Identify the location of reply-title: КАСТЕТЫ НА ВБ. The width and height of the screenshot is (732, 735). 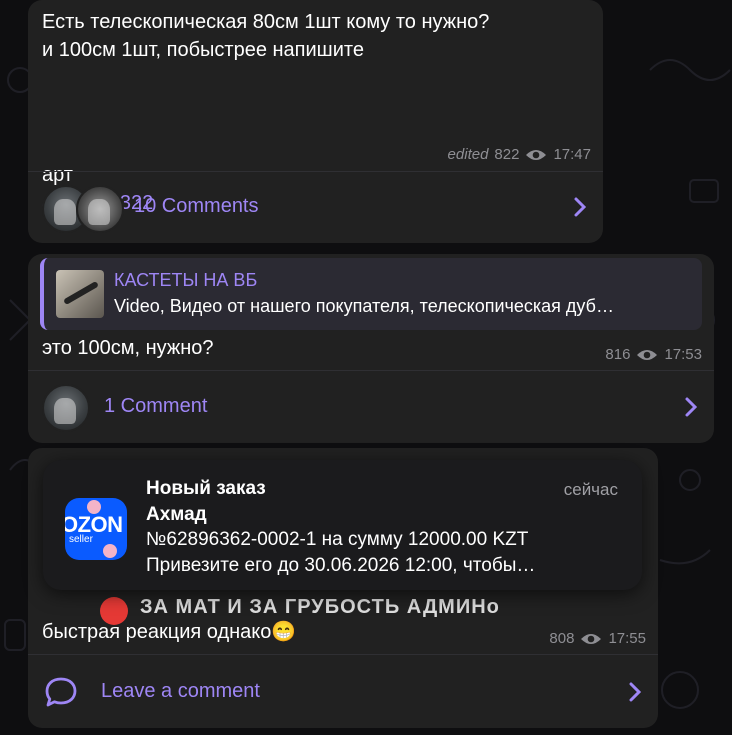
(186, 280).